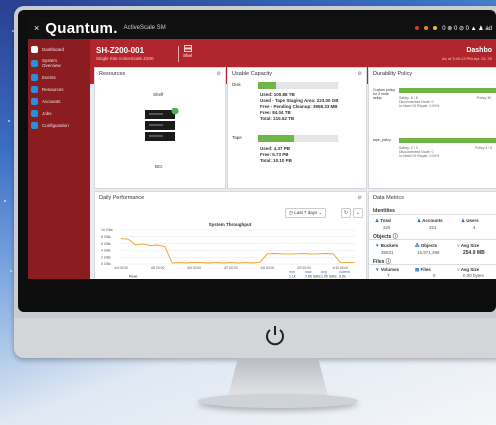  What do you see at coordinates (466, 58) in the screenshot?
I see `timestamp: As of 3:40:13 PM Apr 13, 20` at bounding box center [466, 58].